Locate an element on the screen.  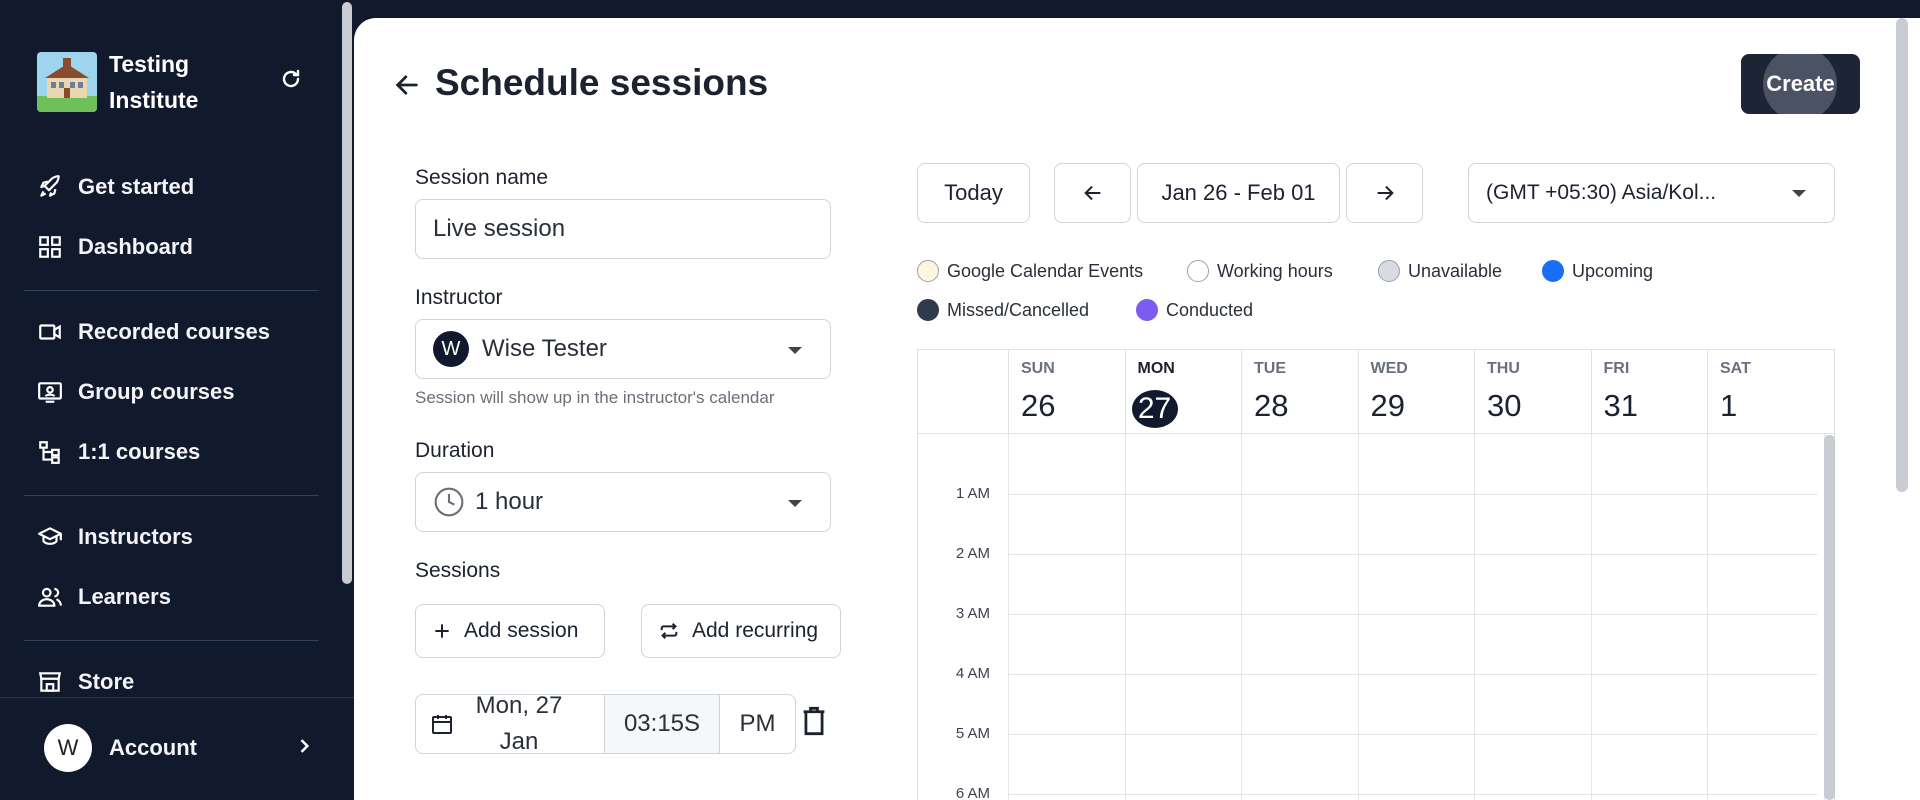
hour-label: 2 AM is located at coordinates (972, 553).